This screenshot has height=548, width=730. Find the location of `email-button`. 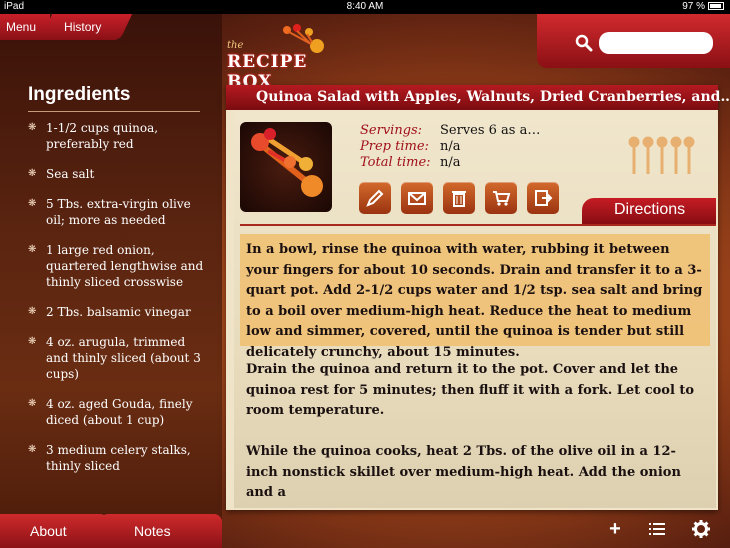

email-button is located at coordinates (417, 198).